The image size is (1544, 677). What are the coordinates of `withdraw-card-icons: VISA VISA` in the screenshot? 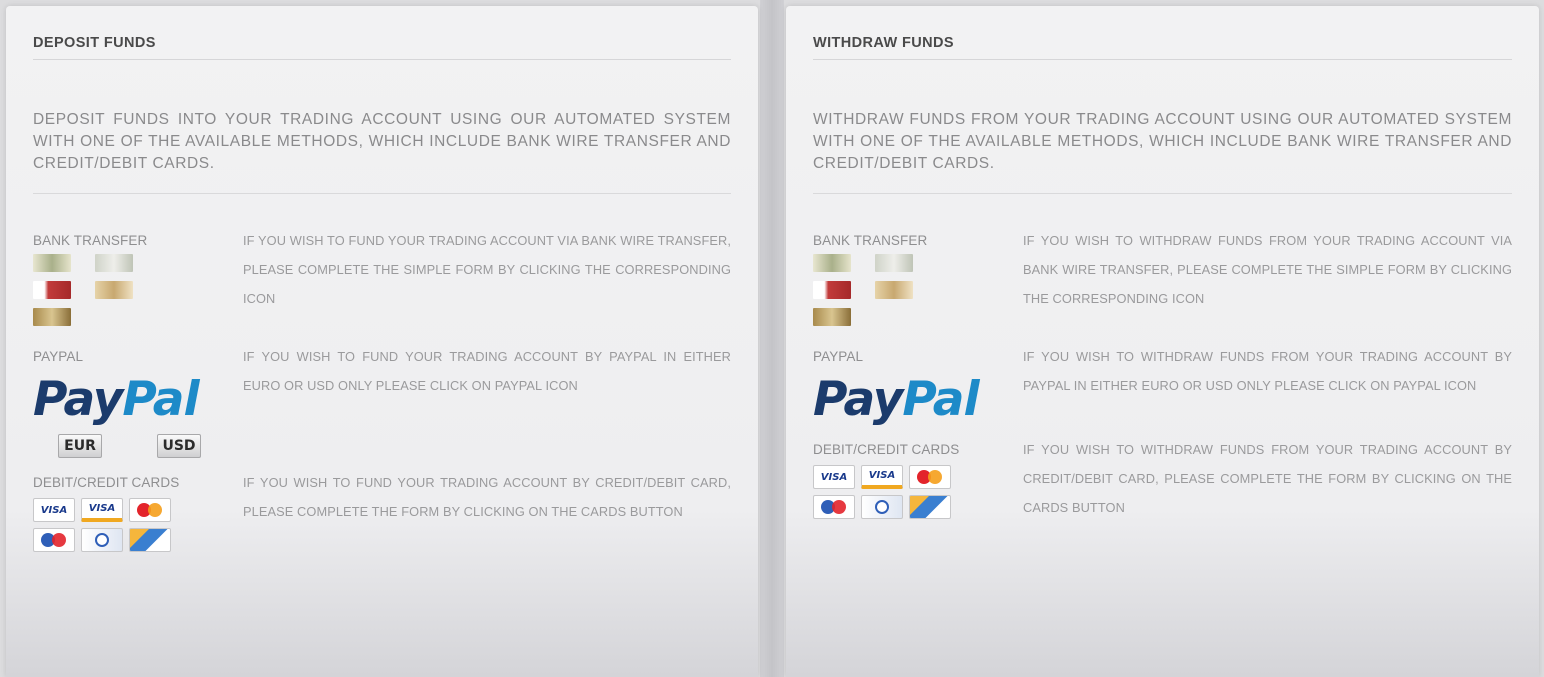 It's located at (893, 495).